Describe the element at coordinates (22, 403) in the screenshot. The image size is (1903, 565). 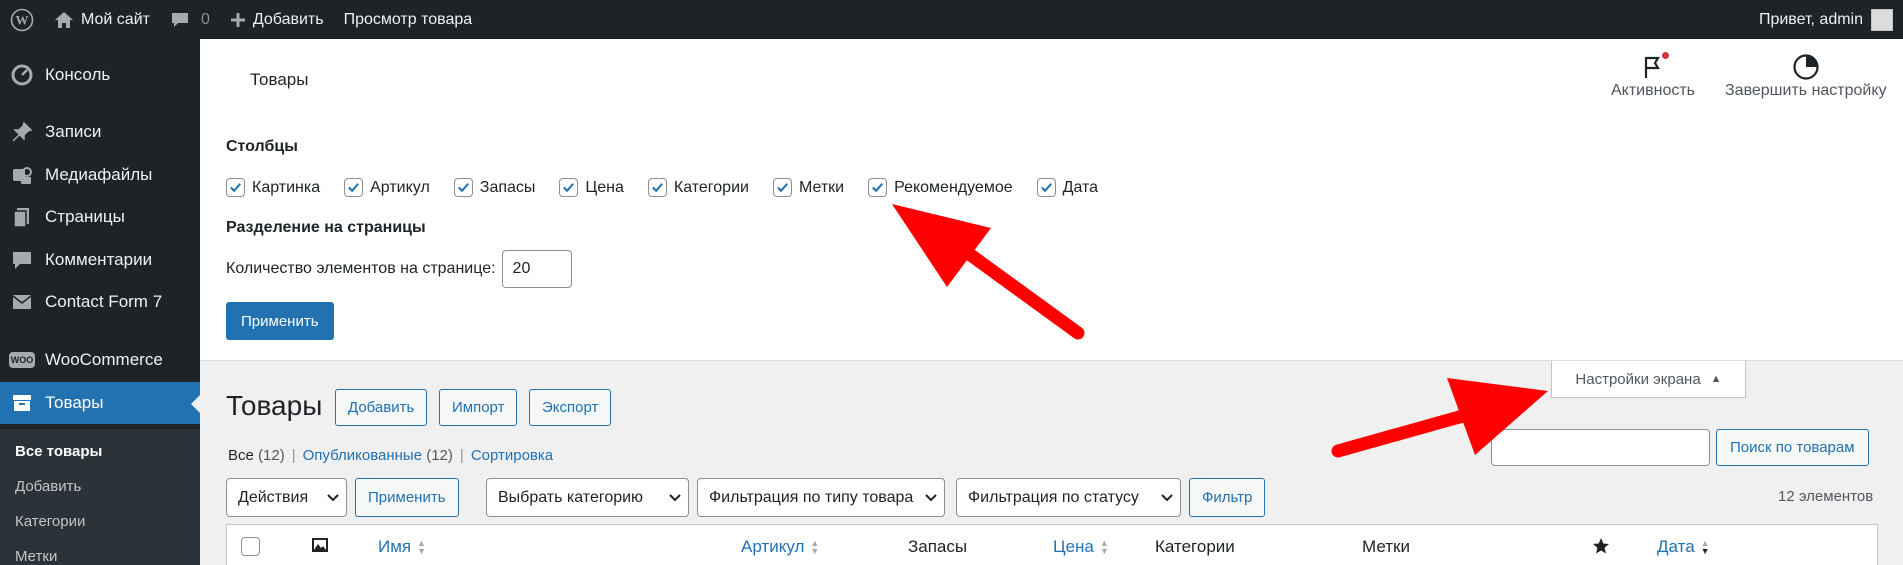
I see `archive-icon` at that location.